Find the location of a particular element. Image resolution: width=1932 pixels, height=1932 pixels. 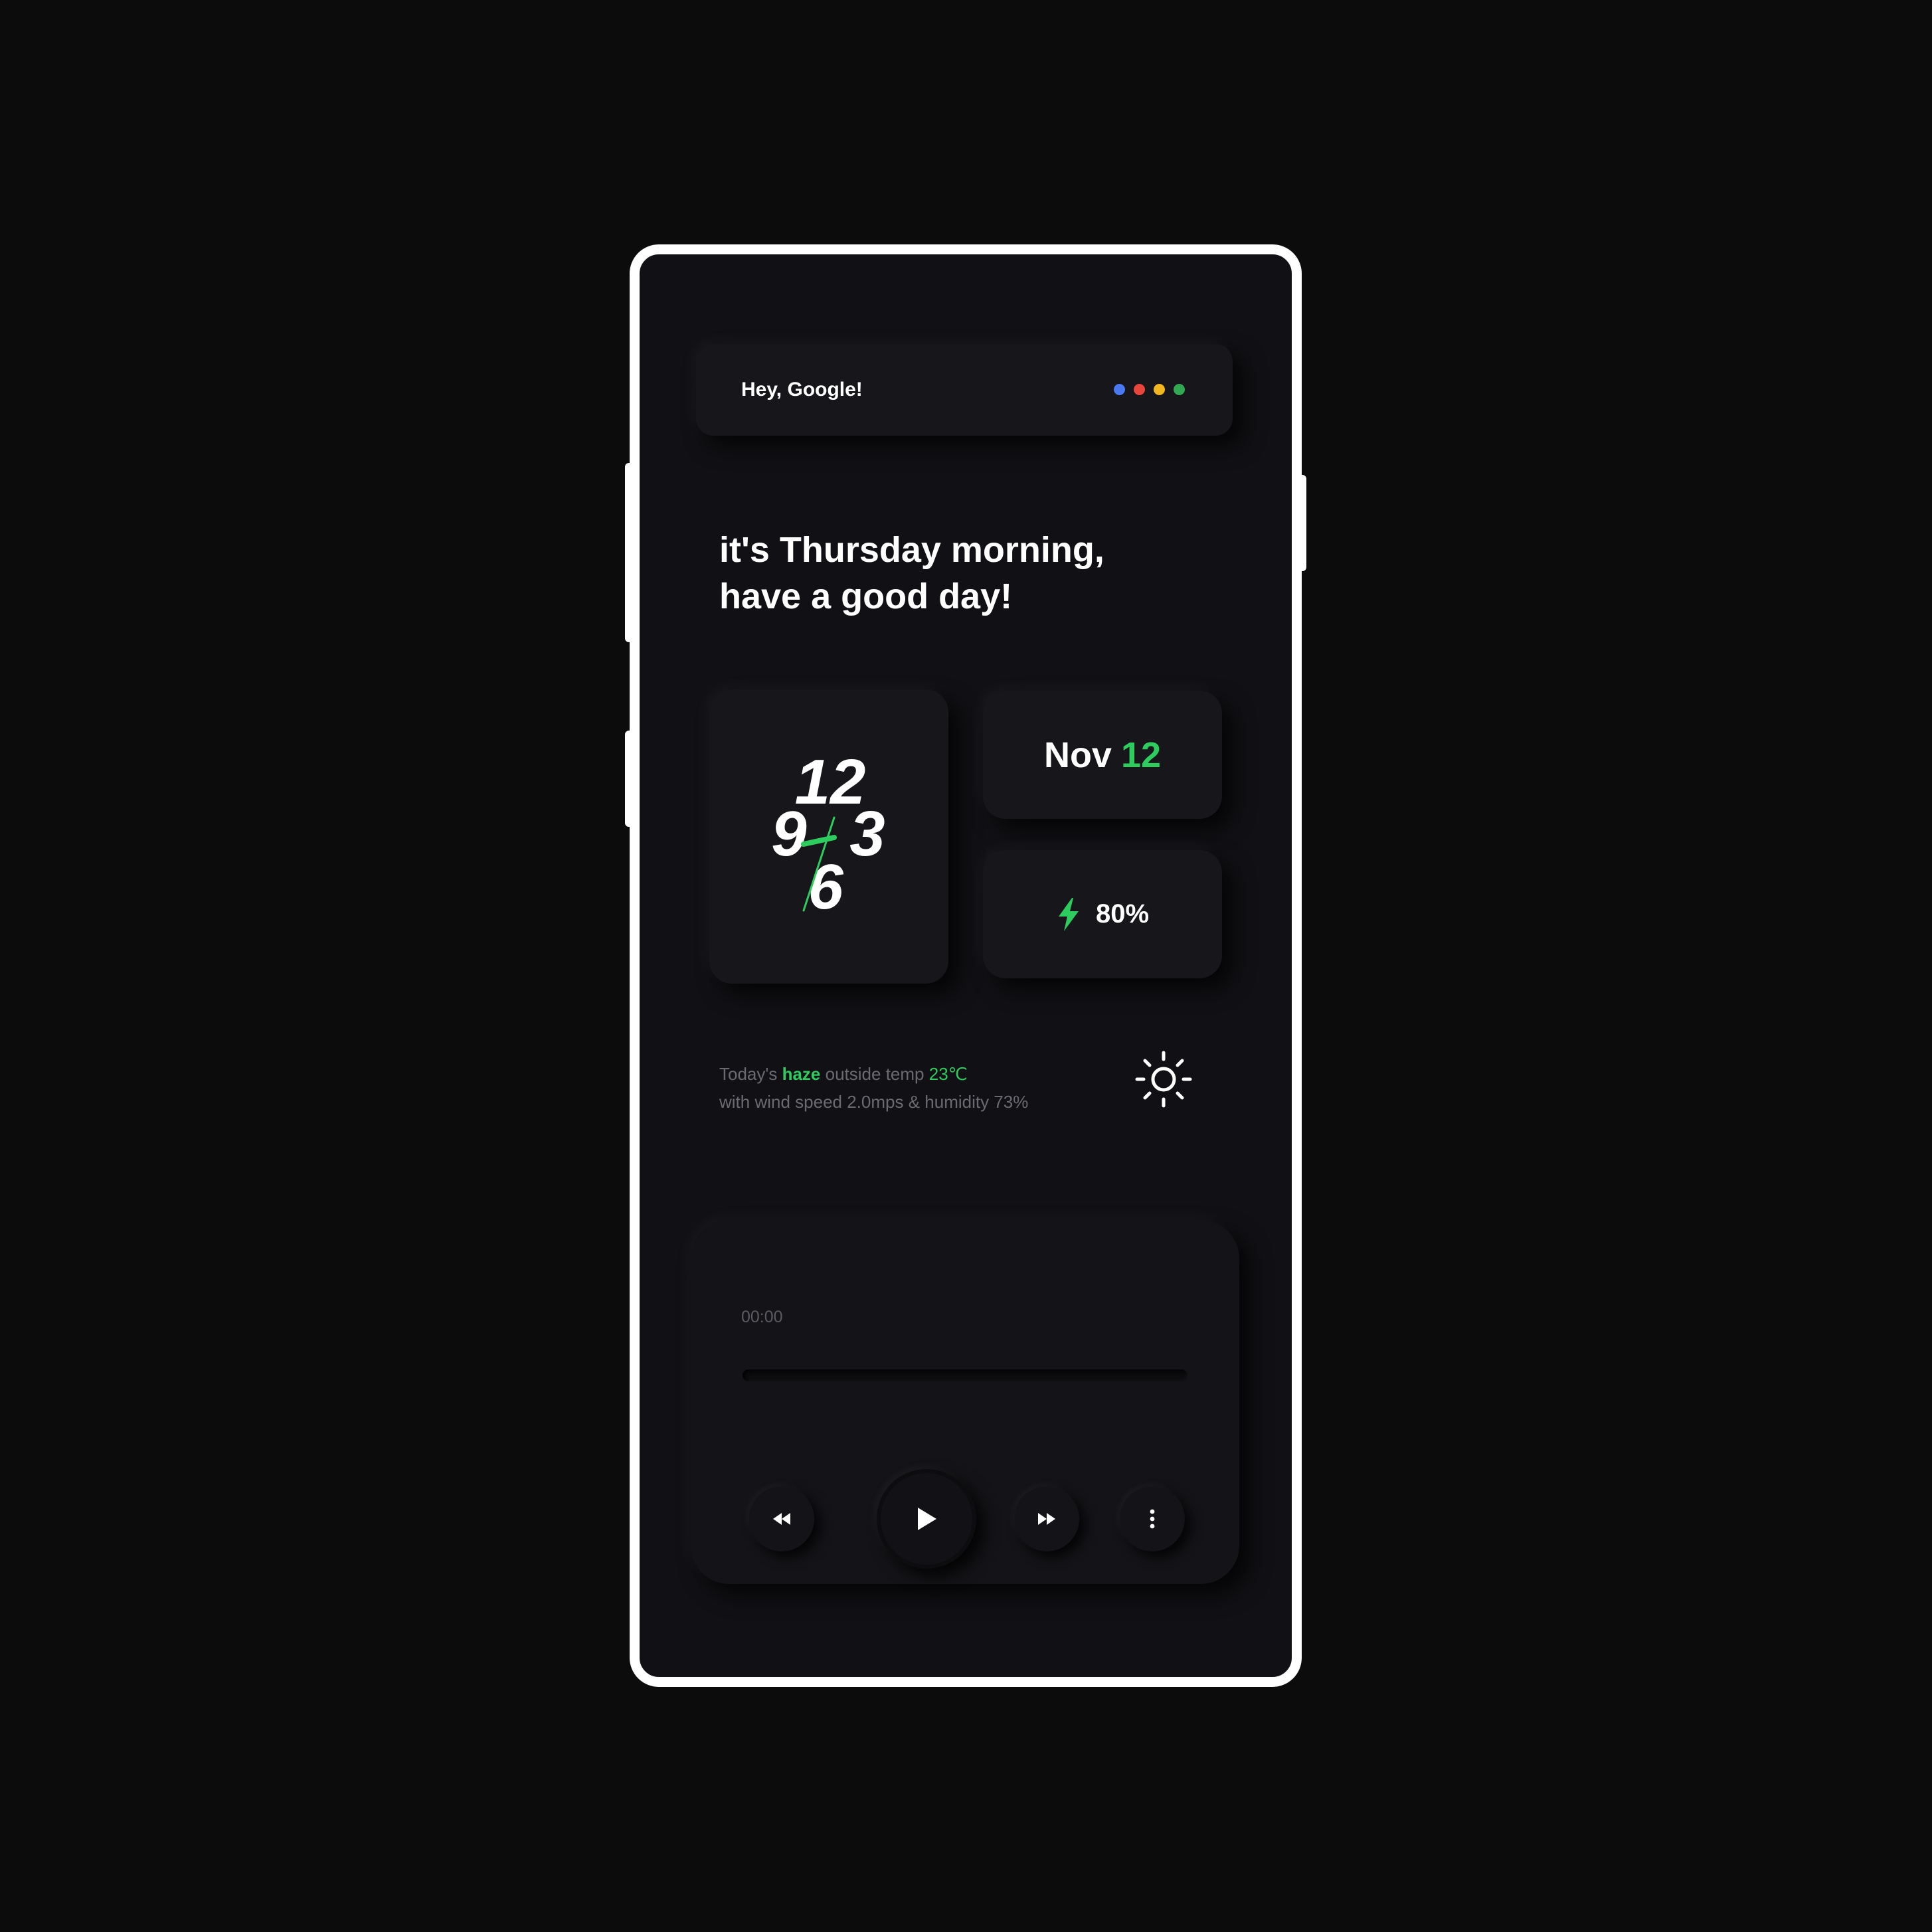

google-dot-blue is located at coordinates (1119, 389).